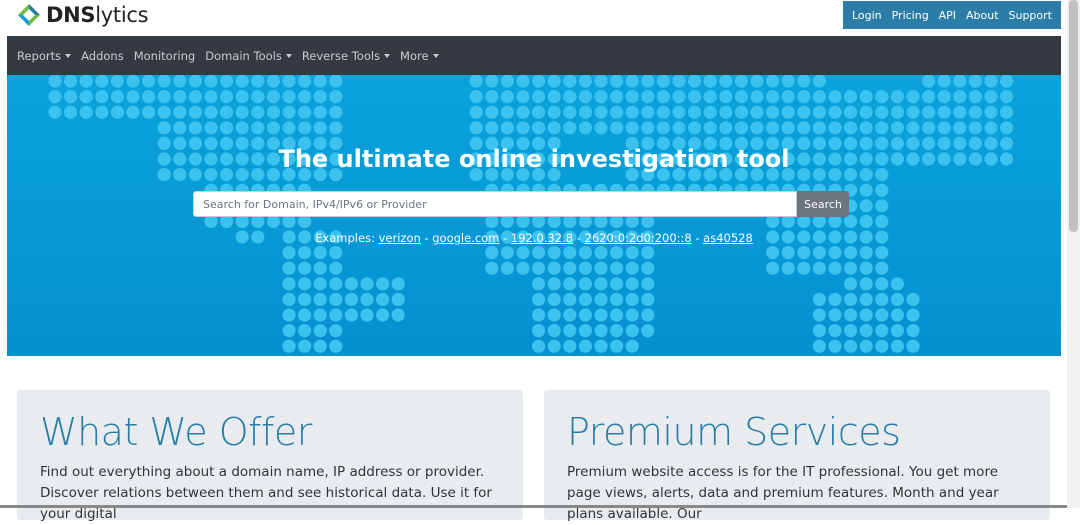  What do you see at coordinates (97, 15) in the screenshot?
I see `brand-name: DNSlytics` at bounding box center [97, 15].